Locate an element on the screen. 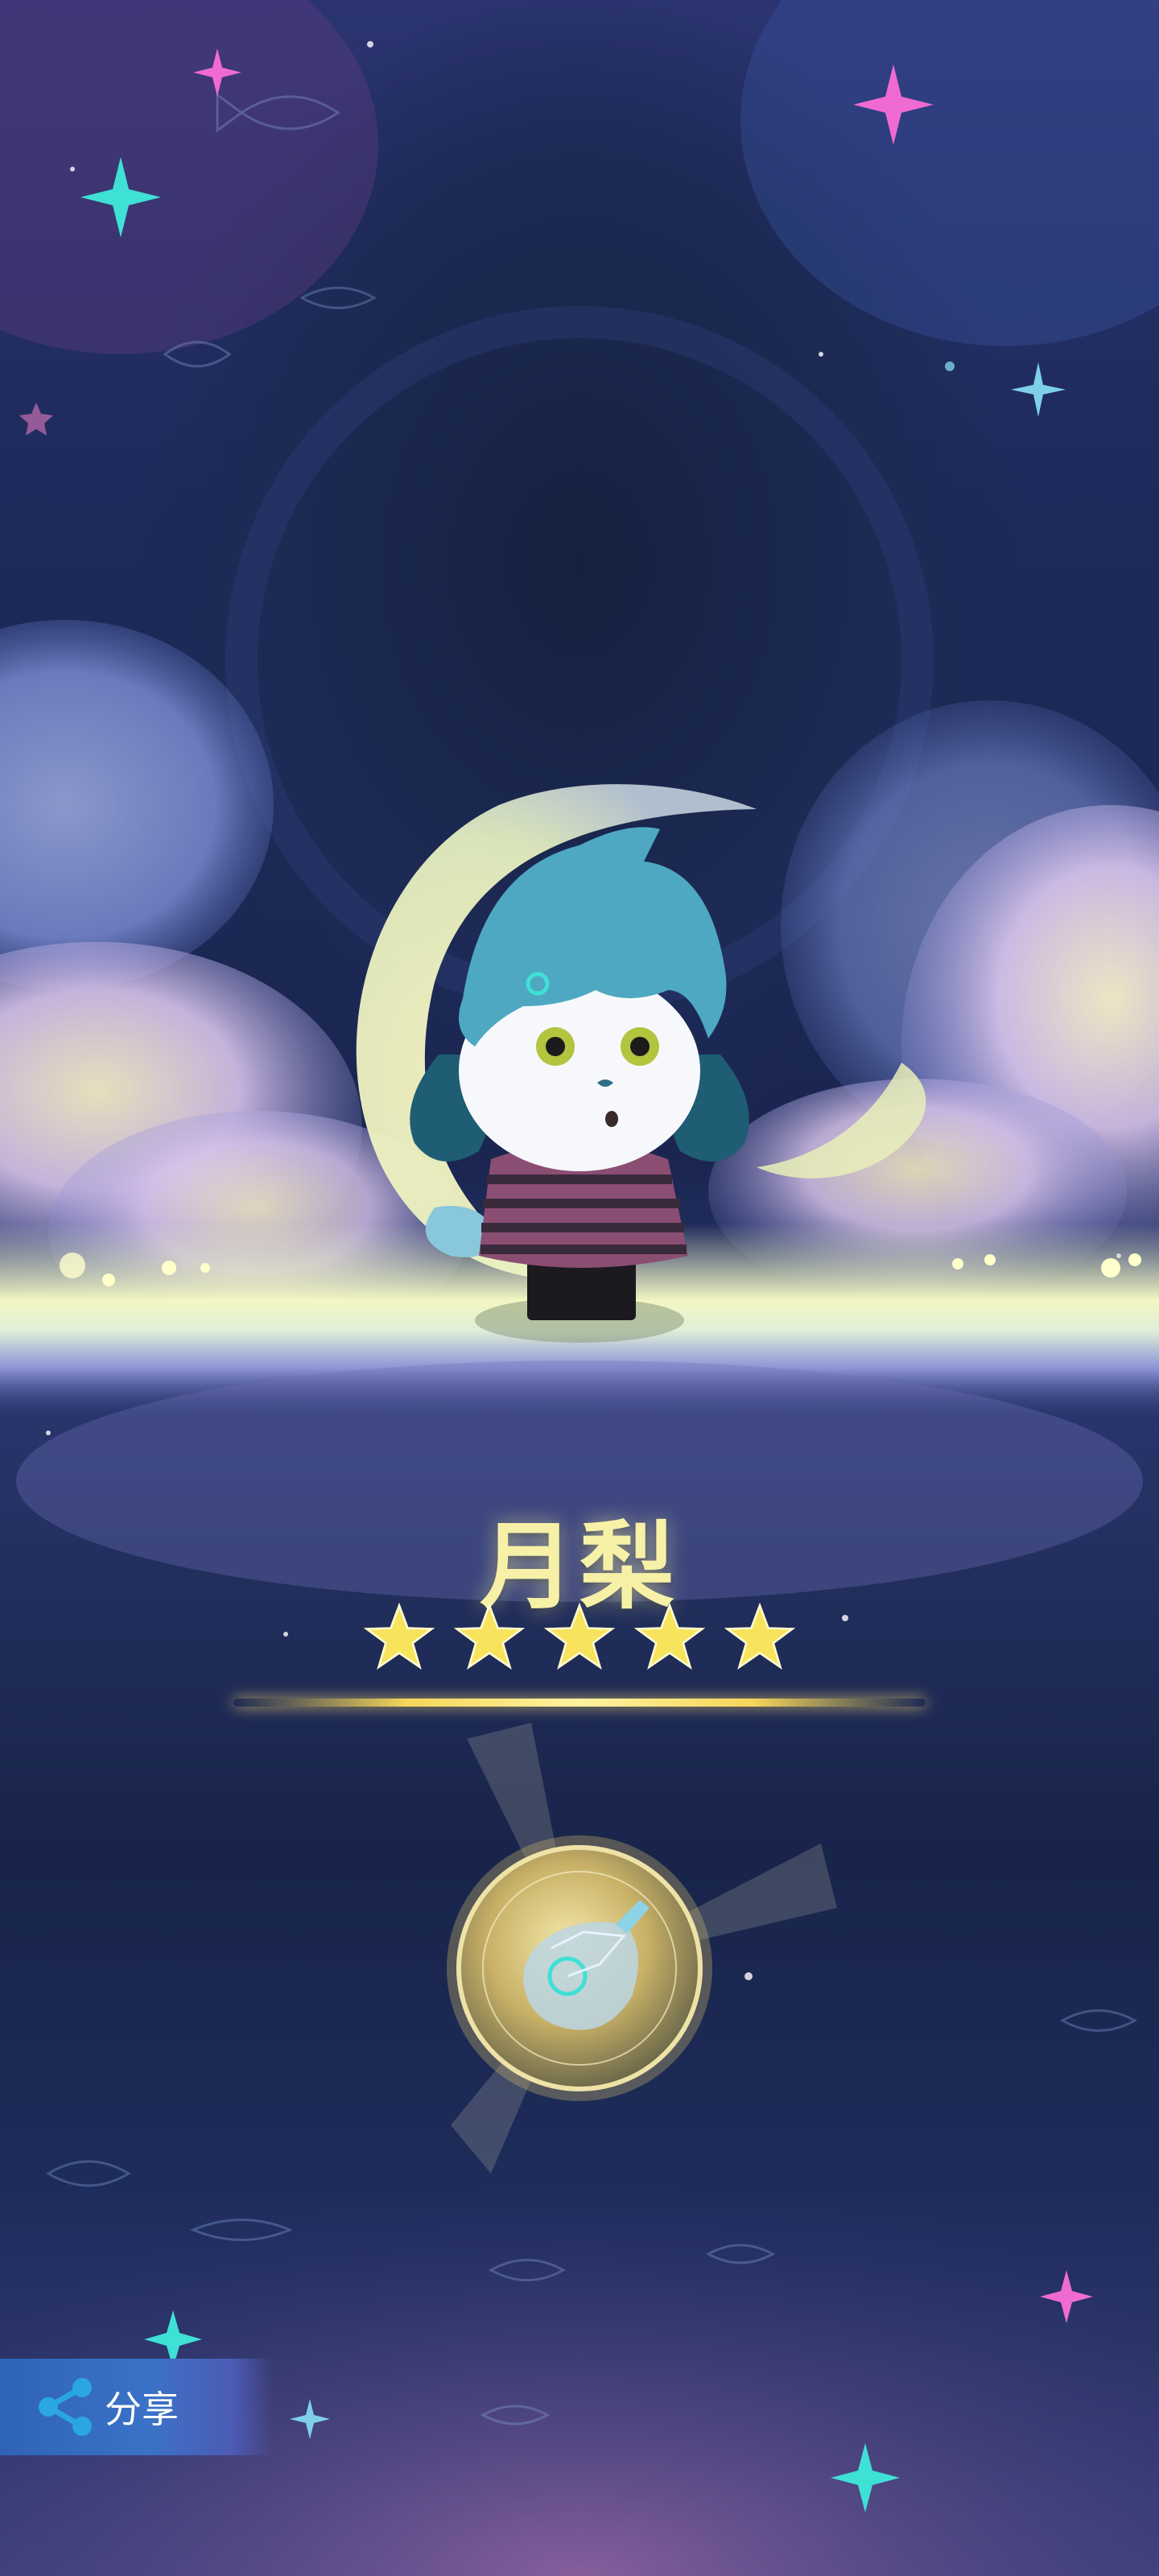 Image resolution: width=1159 pixels, height=2576 pixels. reward-item-orb is located at coordinates (579, 1968).